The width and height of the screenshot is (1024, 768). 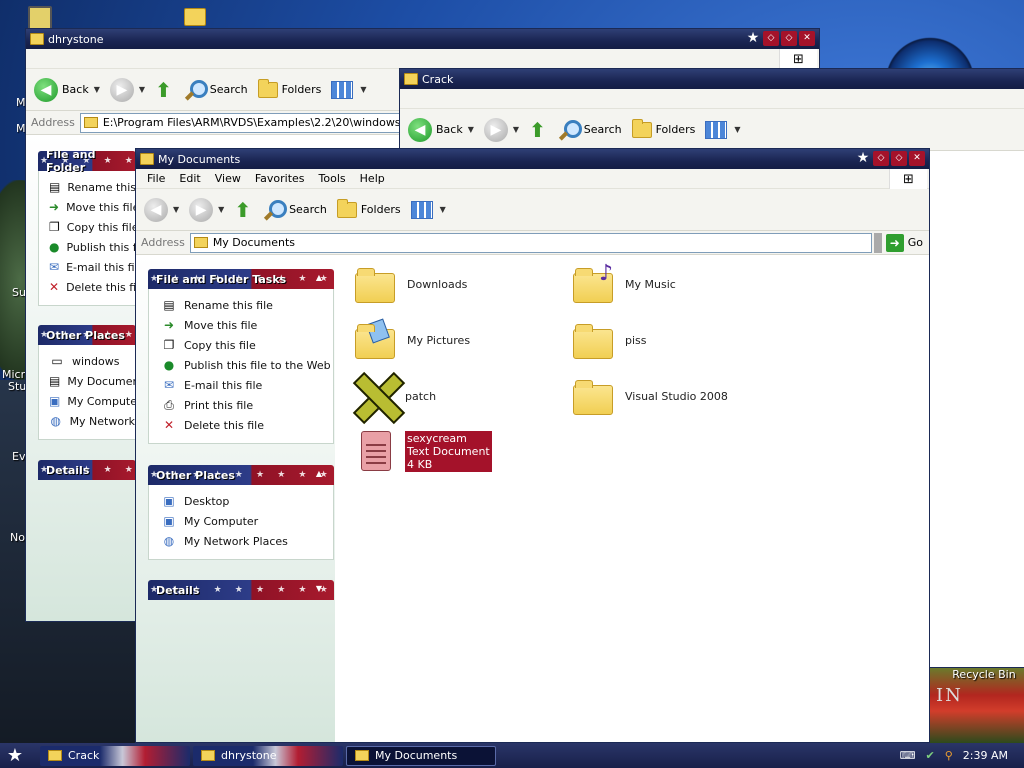 What do you see at coordinates (19, 292) in the screenshot?
I see `desktop-icon-label: Su` at bounding box center [19, 292].